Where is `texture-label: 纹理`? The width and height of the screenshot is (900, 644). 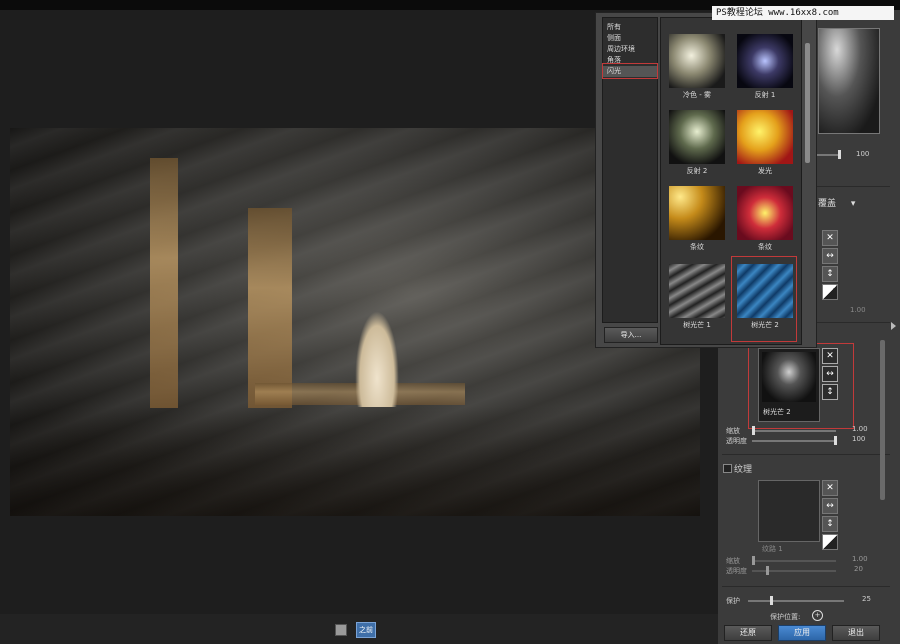
texture-label: 纹理 is located at coordinates (743, 470).